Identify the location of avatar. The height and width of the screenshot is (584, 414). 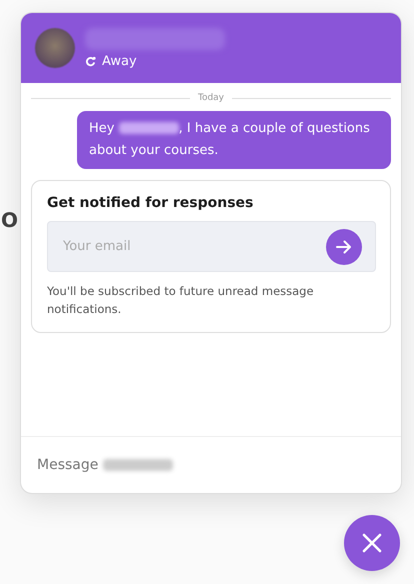
(55, 48).